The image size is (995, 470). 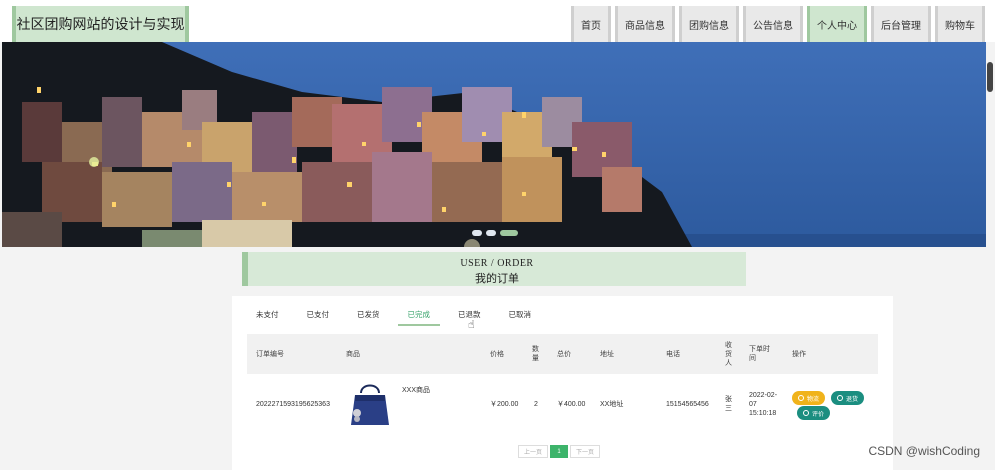 What do you see at coordinates (533, 451) in the screenshot?
I see `prev-page-button: 上一页` at bounding box center [533, 451].